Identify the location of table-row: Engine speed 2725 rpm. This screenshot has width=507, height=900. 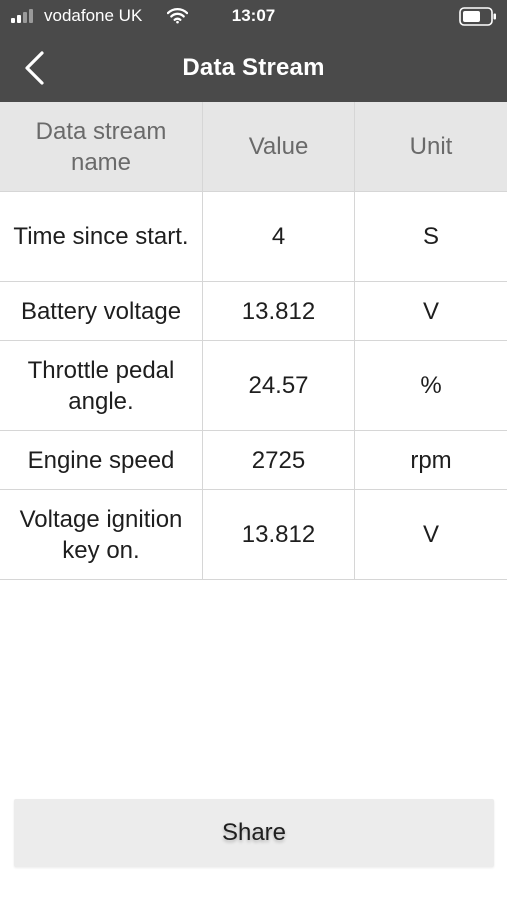
(253, 460).